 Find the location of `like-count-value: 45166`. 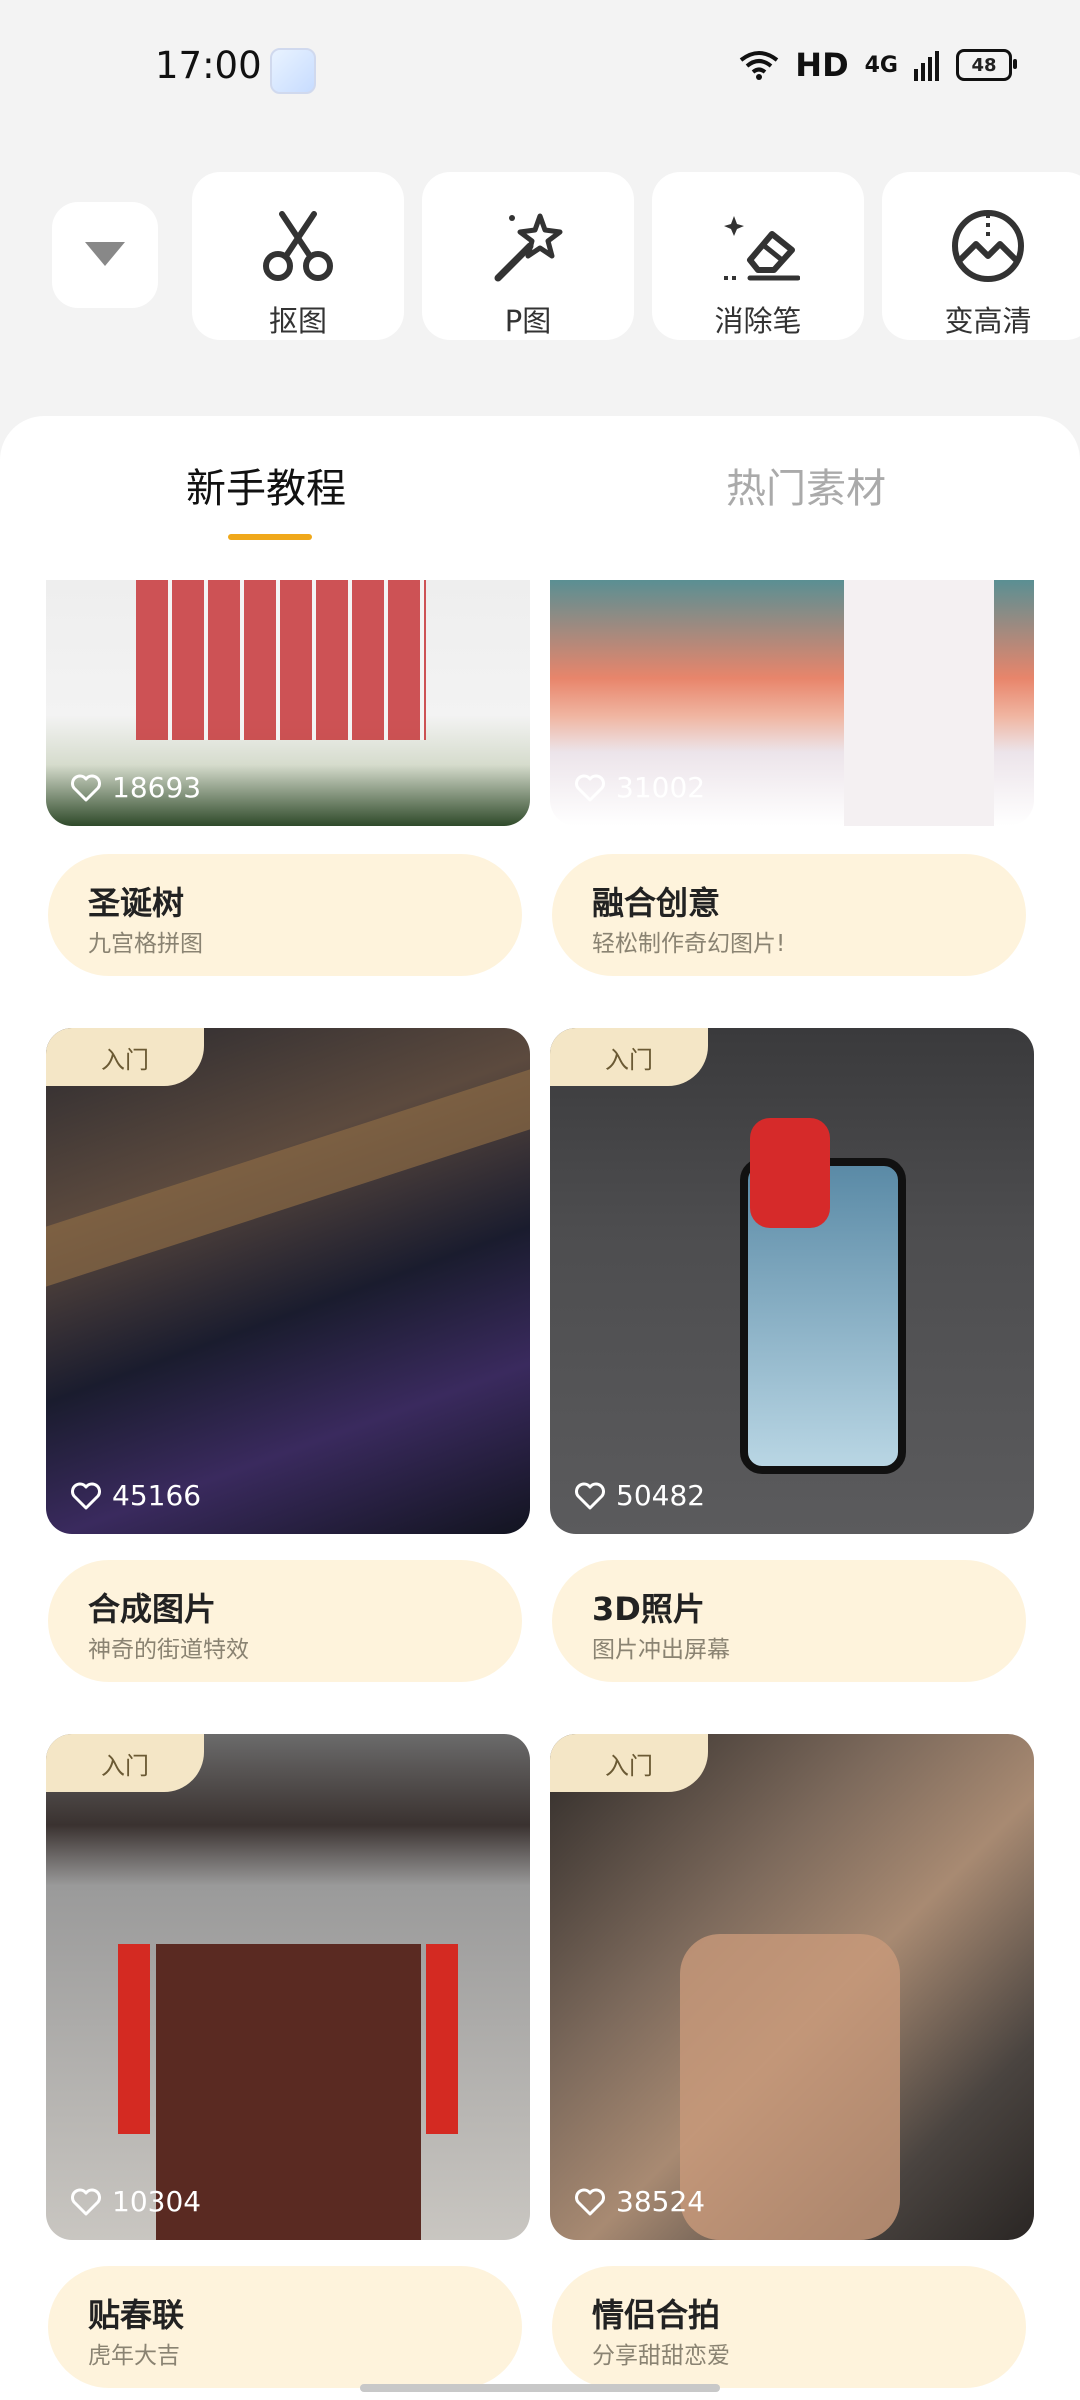

like-count-value: 45166 is located at coordinates (157, 1495).